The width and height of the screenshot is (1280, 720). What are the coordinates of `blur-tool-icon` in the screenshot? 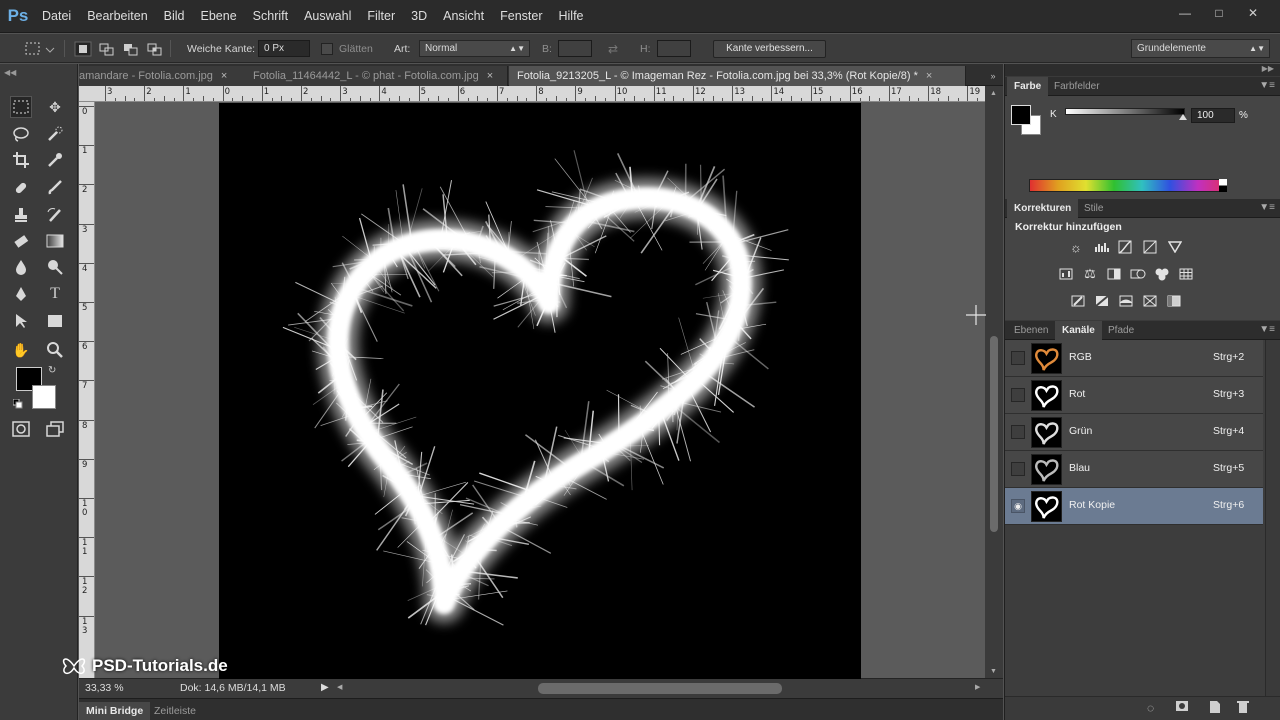 It's located at (21, 267).